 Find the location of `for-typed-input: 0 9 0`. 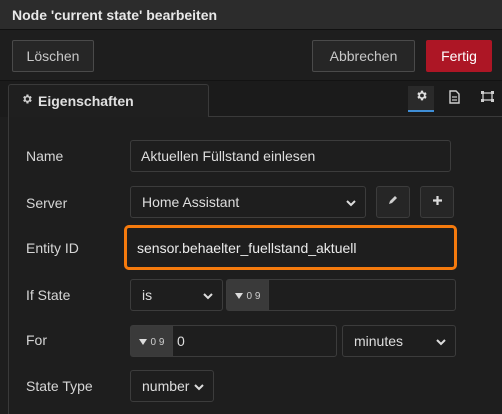

for-typed-input: 0 9 0 is located at coordinates (233, 341).